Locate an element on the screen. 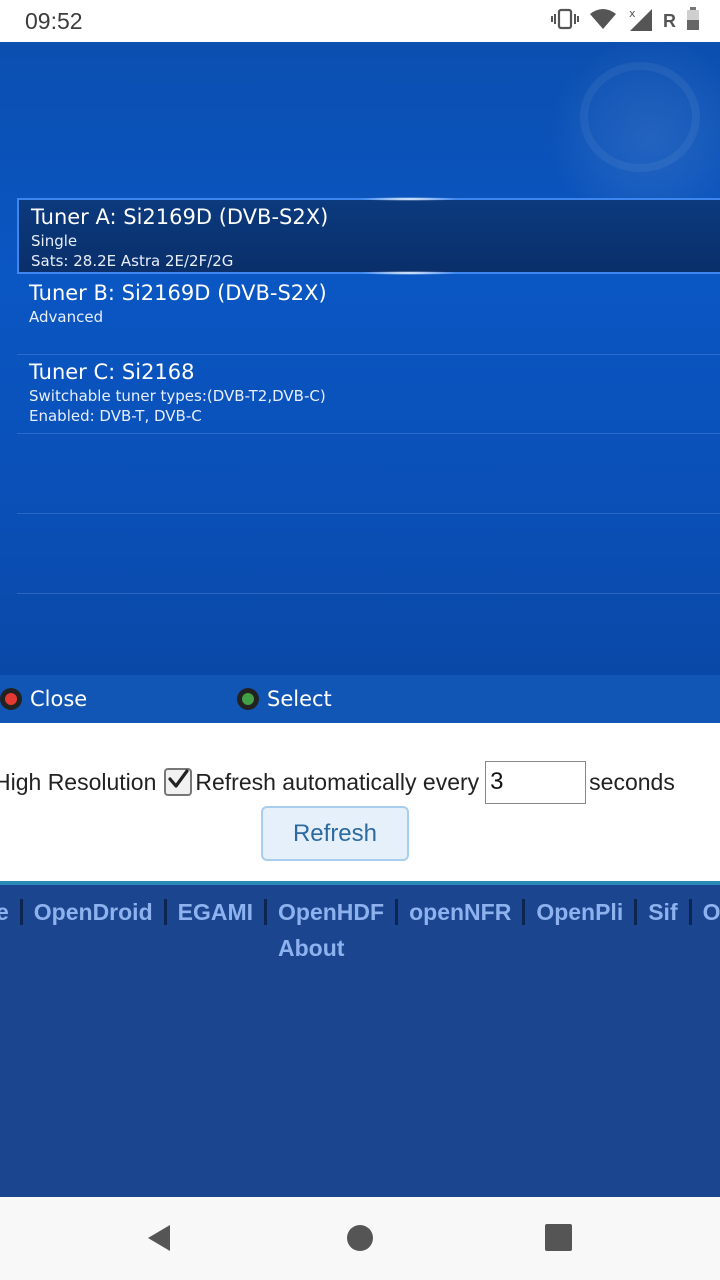  nav-link-sif: Sif is located at coordinates (662, 912).